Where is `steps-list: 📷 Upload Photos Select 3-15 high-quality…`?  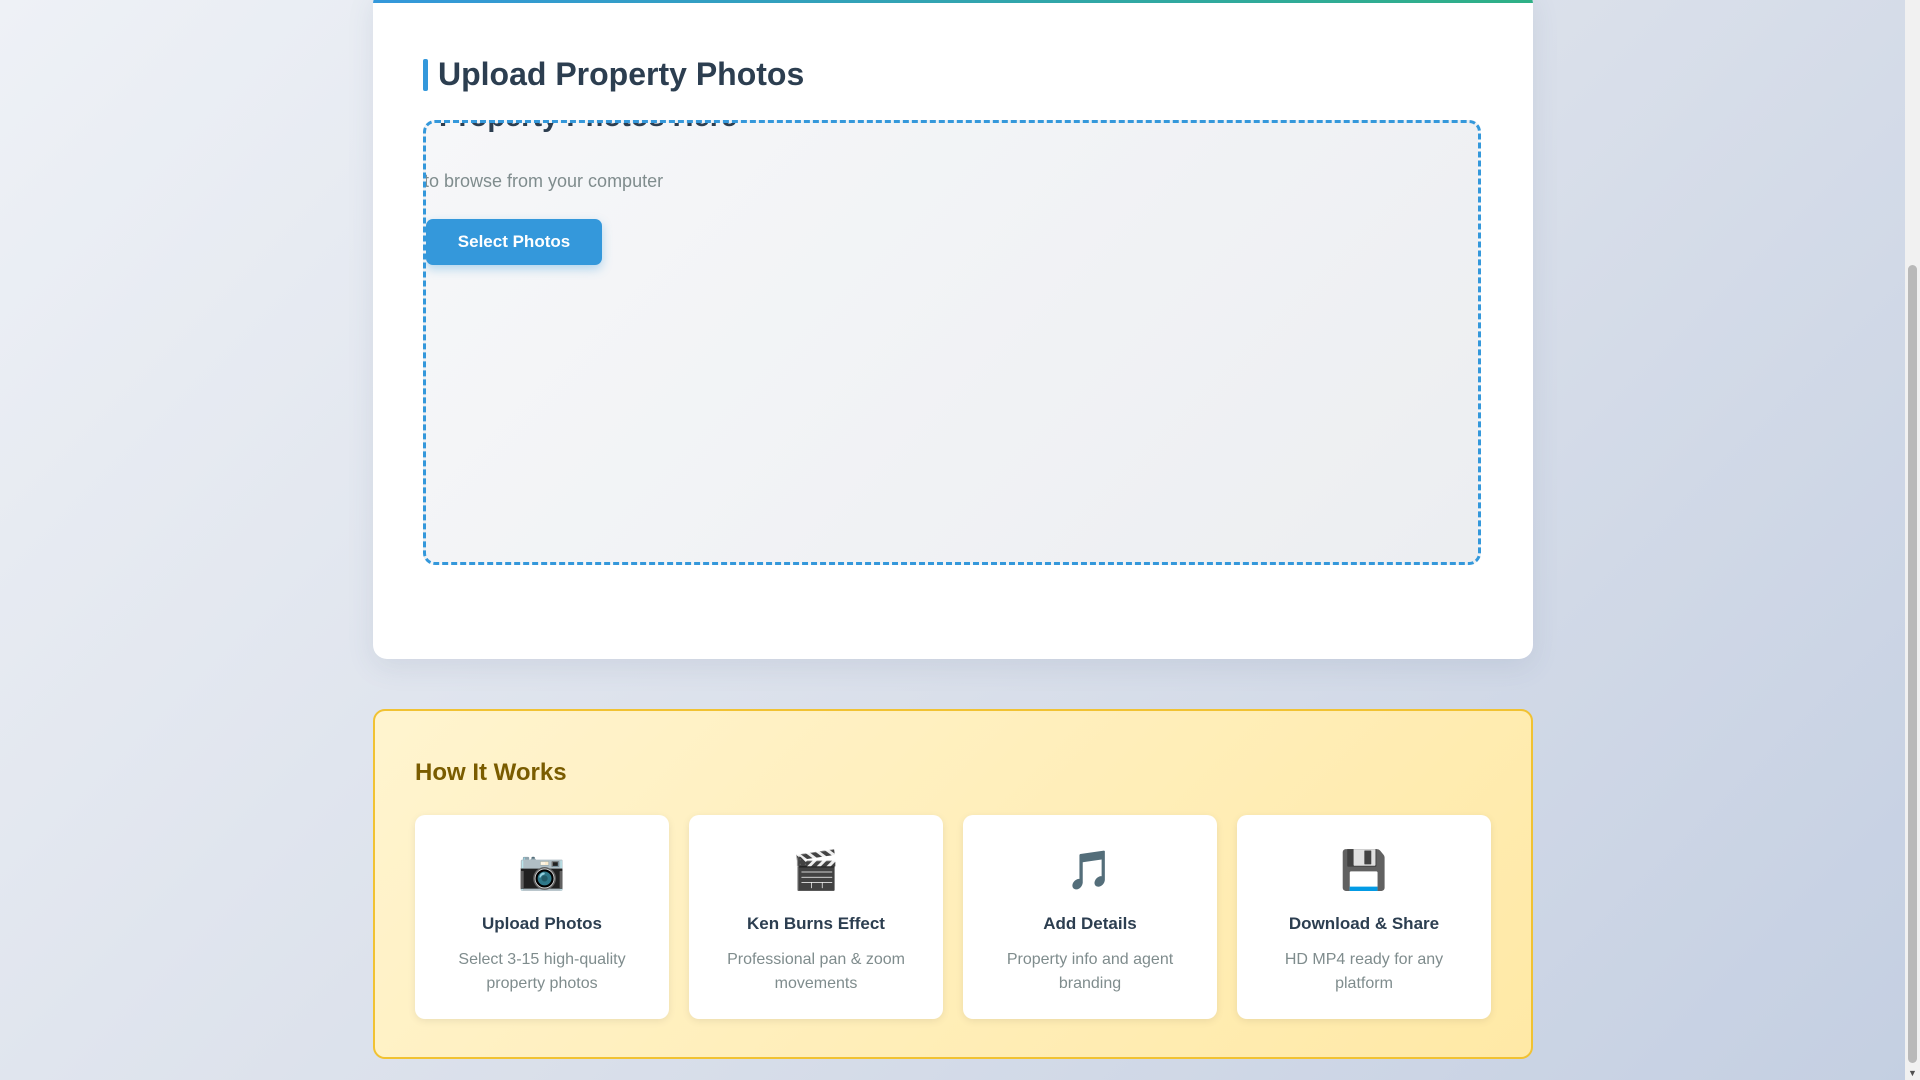 steps-list: 📷 Upload Photos Select 3-15 high-quality… is located at coordinates (953, 917).